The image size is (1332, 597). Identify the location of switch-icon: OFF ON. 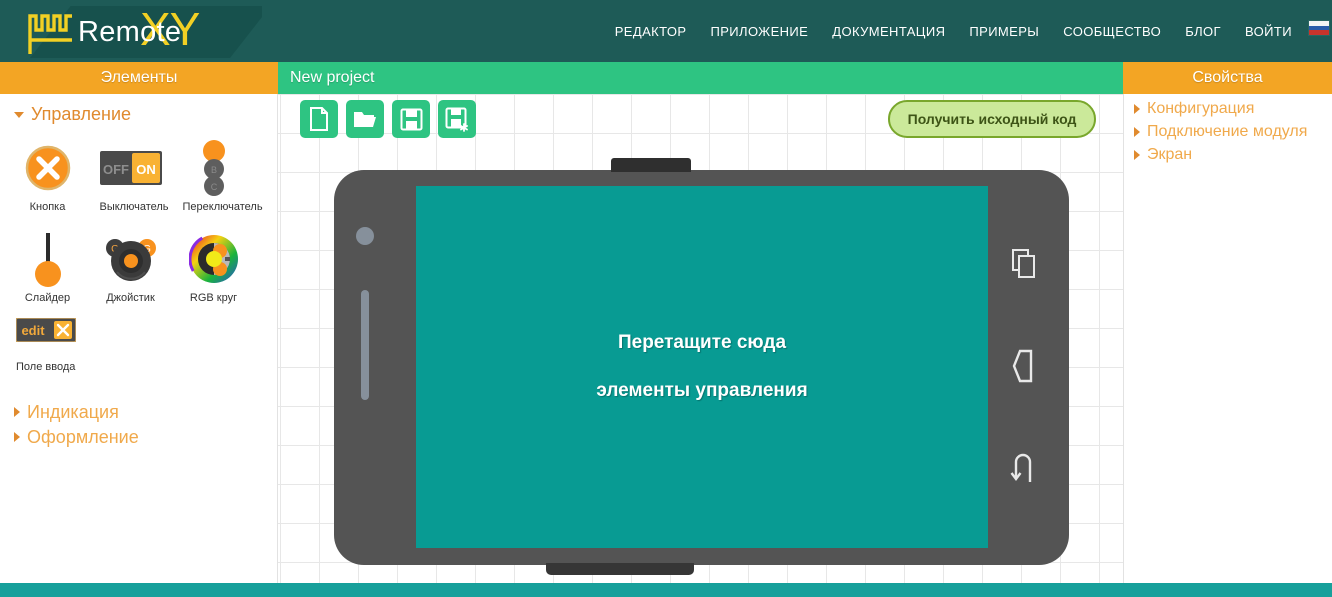
(130, 168).